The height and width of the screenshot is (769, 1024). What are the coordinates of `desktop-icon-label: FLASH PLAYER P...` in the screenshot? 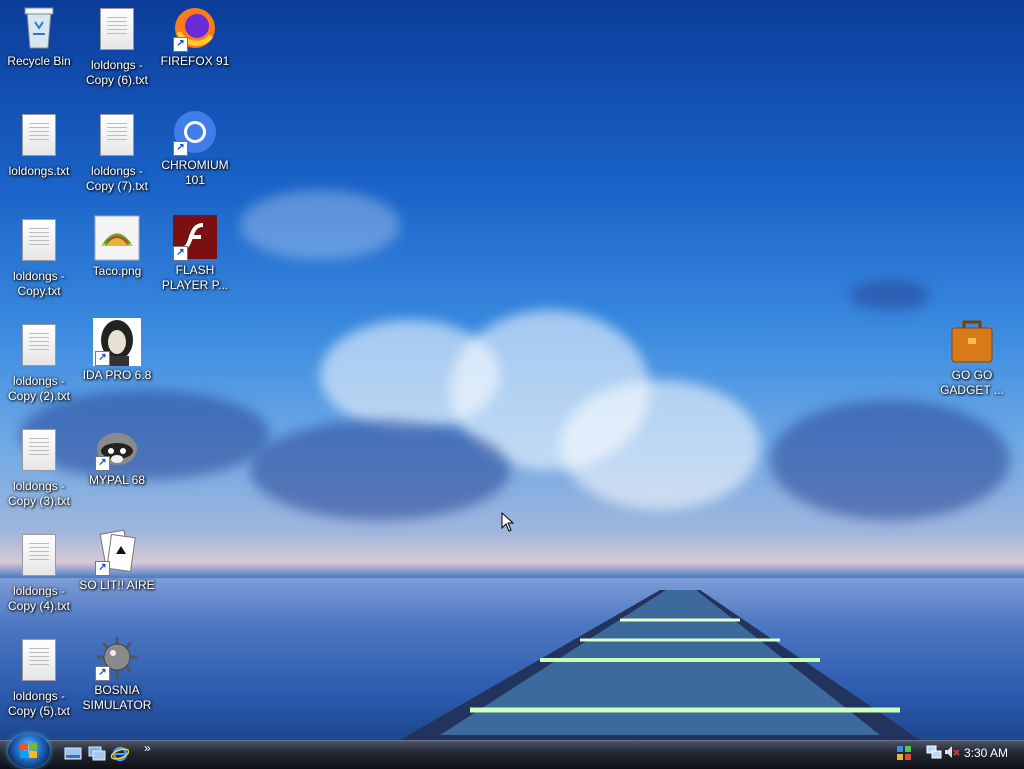 It's located at (195, 277).